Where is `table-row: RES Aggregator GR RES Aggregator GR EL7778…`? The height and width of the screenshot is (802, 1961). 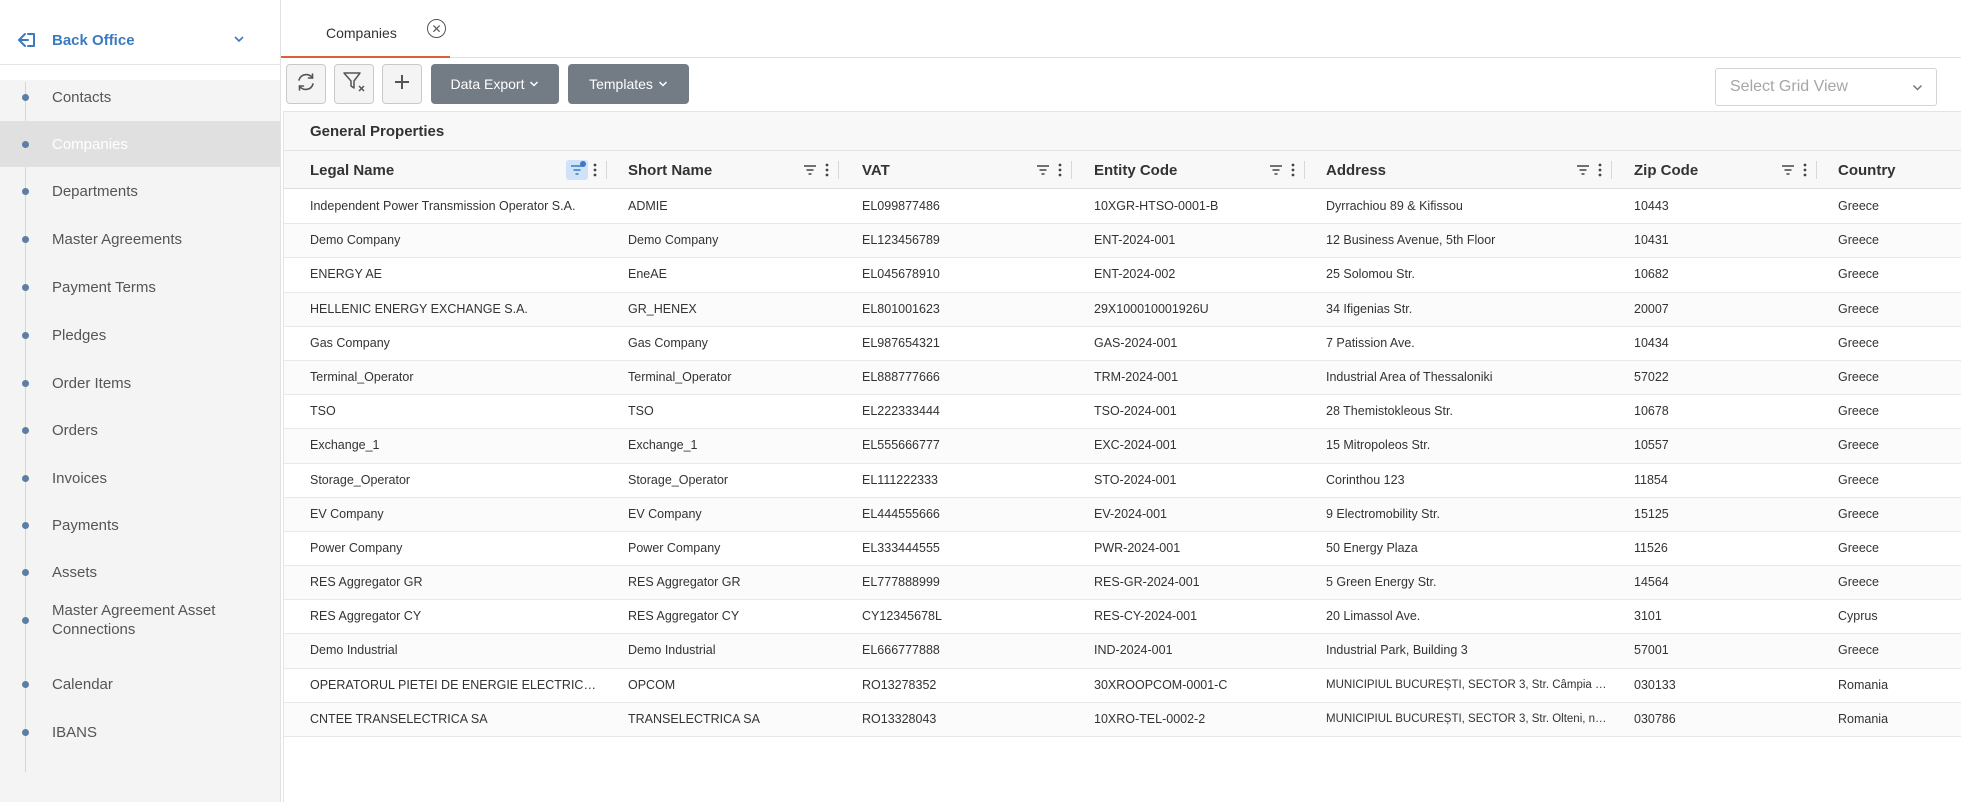 table-row: RES Aggregator GR RES Aggregator GR EL7778… is located at coordinates (1122, 583).